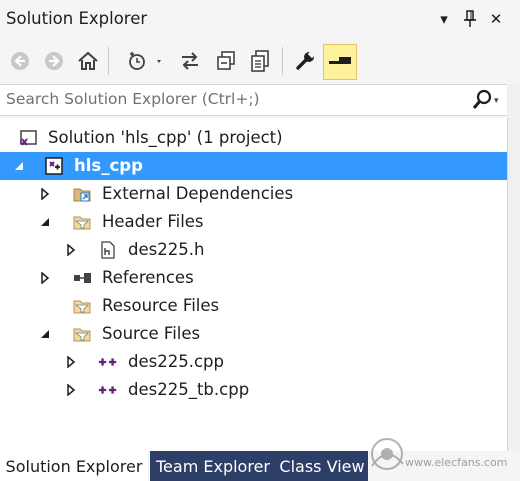 The height and width of the screenshot is (481, 520). Describe the element at coordinates (176, 361) in the screenshot. I see `tree-item-label: des225.cpp` at that location.